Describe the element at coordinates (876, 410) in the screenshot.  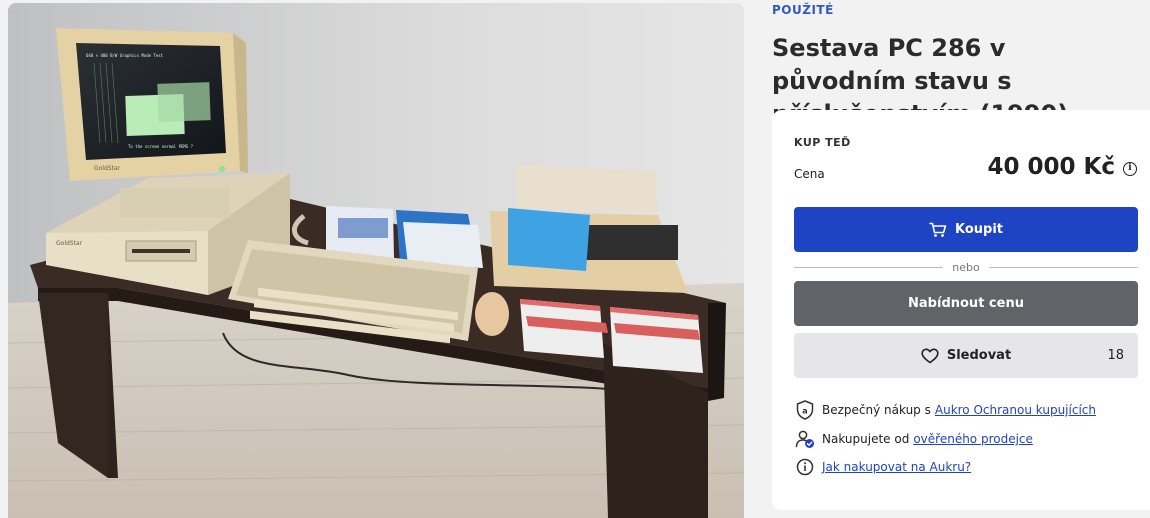
I see `buyer-protection-text: Bezpečný nákup s` at that location.